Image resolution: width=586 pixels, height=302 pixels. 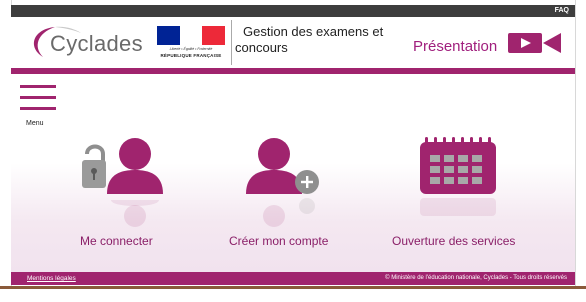 What do you see at coordinates (261, 47) in the screenshot?
I see `app-title-line2: concours` at bounding box center [261, 47].